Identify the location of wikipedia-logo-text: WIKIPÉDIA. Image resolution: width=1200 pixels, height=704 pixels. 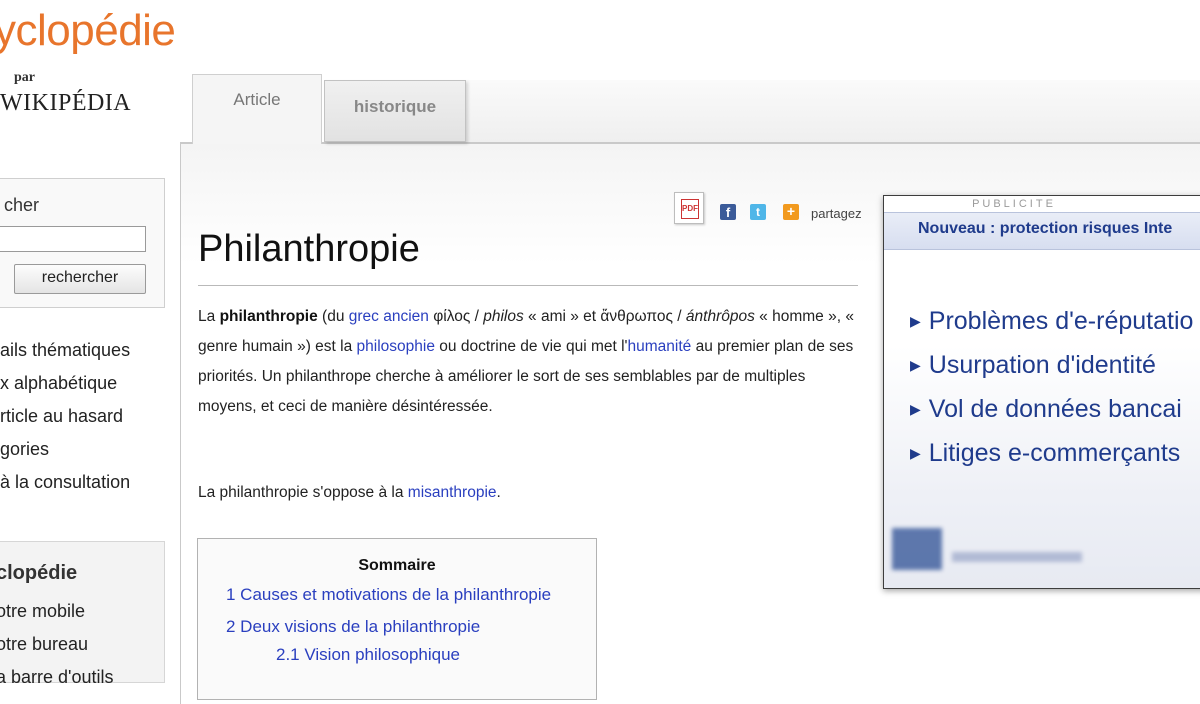
(65, 103).